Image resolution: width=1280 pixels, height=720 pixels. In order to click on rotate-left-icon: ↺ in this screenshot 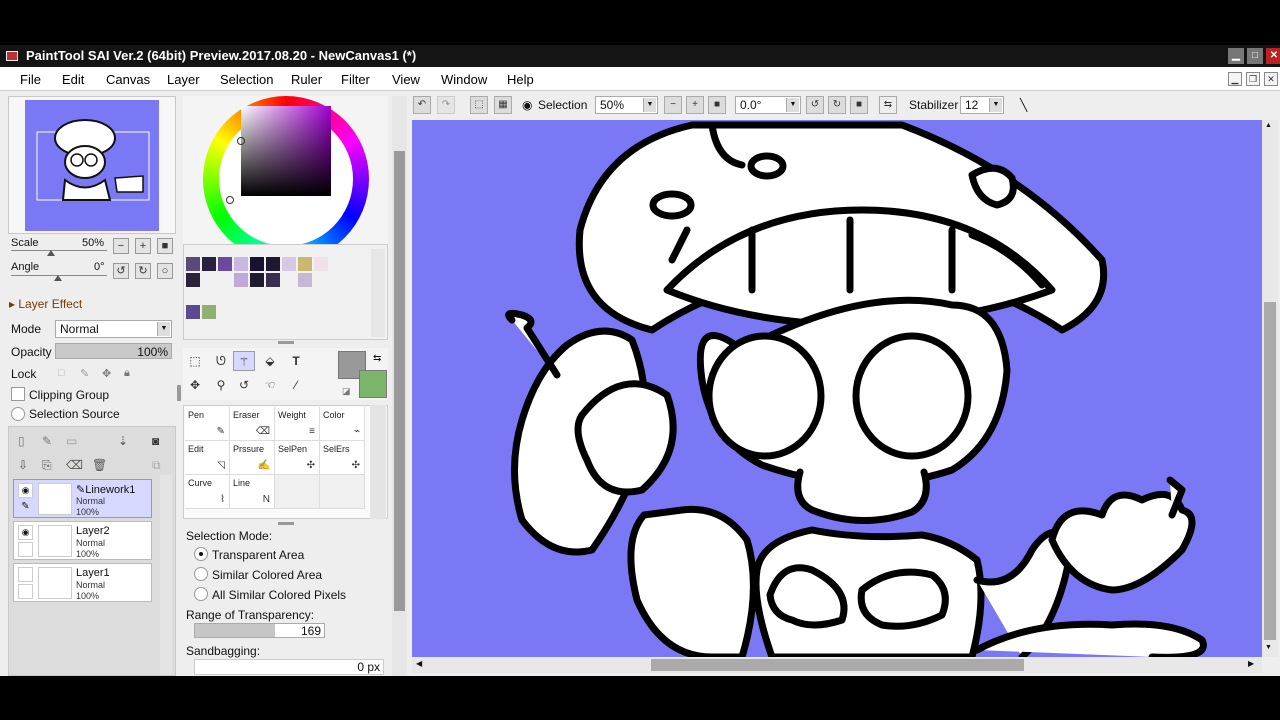, I will do `click(815, 105)`.